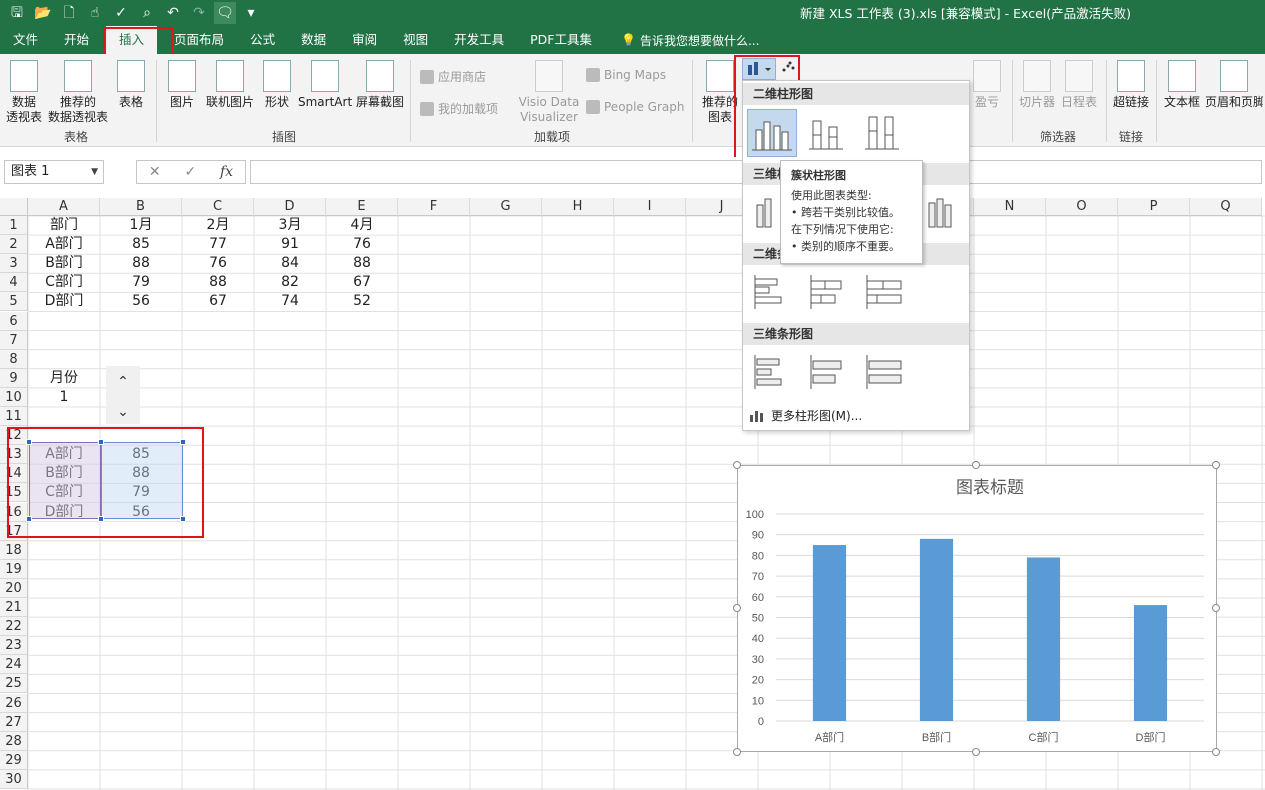  I want to click on row-header-11: 11, so click(14, 417).